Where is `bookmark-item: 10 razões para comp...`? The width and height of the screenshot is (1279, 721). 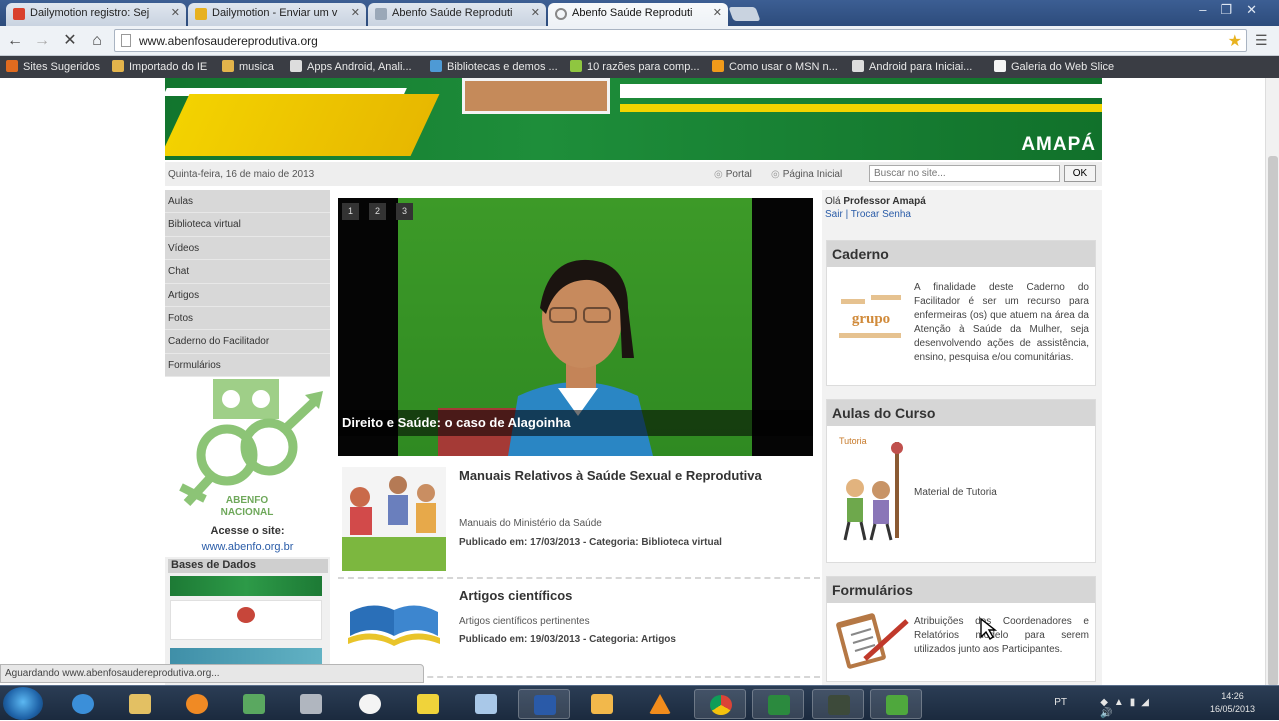
bookmark-item: 10 razões para comp... is located at coordinates (635, 66).